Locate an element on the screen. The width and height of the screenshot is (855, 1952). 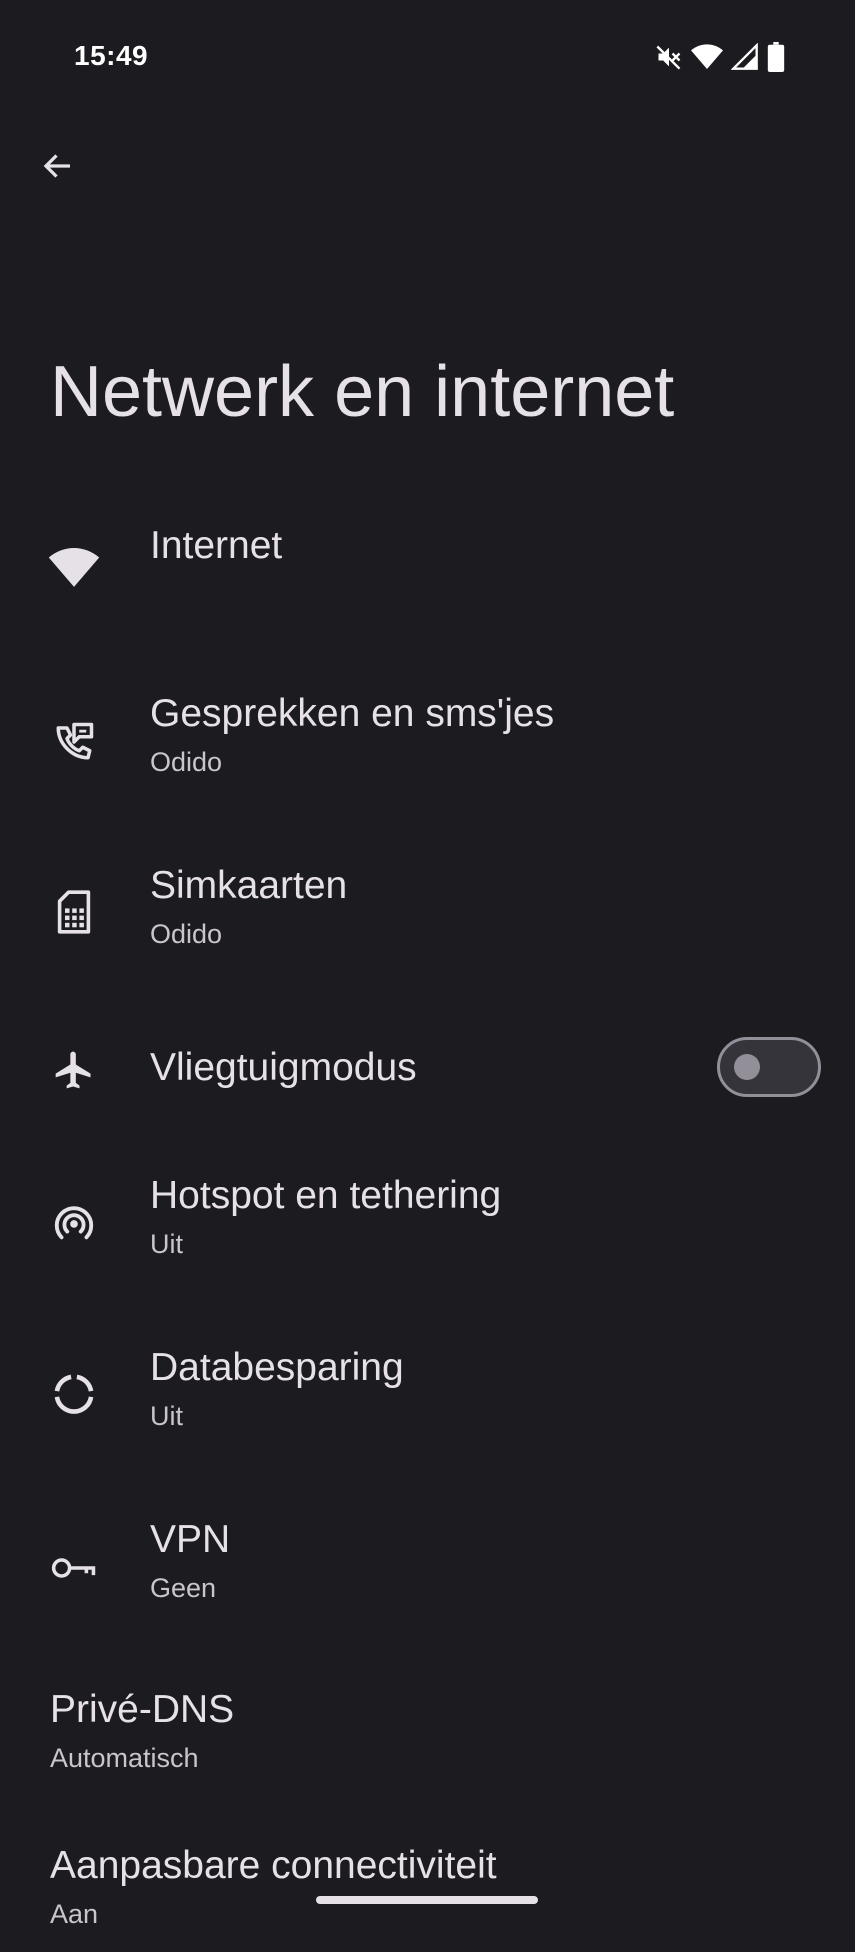
settings-item-vpn: VPN Geen is located at coordinates (427, 1579).